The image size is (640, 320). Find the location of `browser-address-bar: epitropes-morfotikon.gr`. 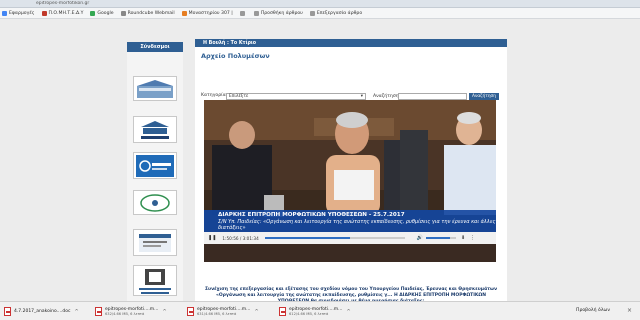

browser-address-bar: epitropes-morfotikon.gr is located at coordinates (320, 4).